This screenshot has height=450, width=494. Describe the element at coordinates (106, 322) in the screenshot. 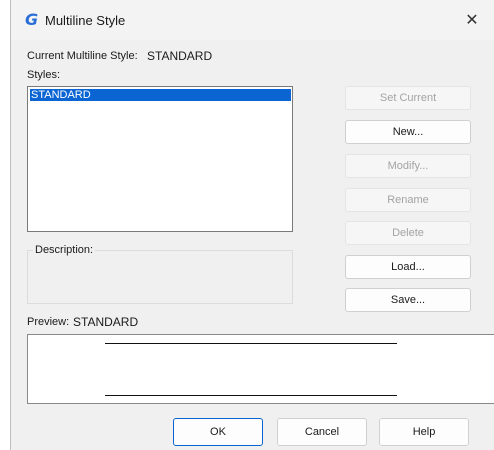

I see `preview-style-name: STANDARD` at that location.